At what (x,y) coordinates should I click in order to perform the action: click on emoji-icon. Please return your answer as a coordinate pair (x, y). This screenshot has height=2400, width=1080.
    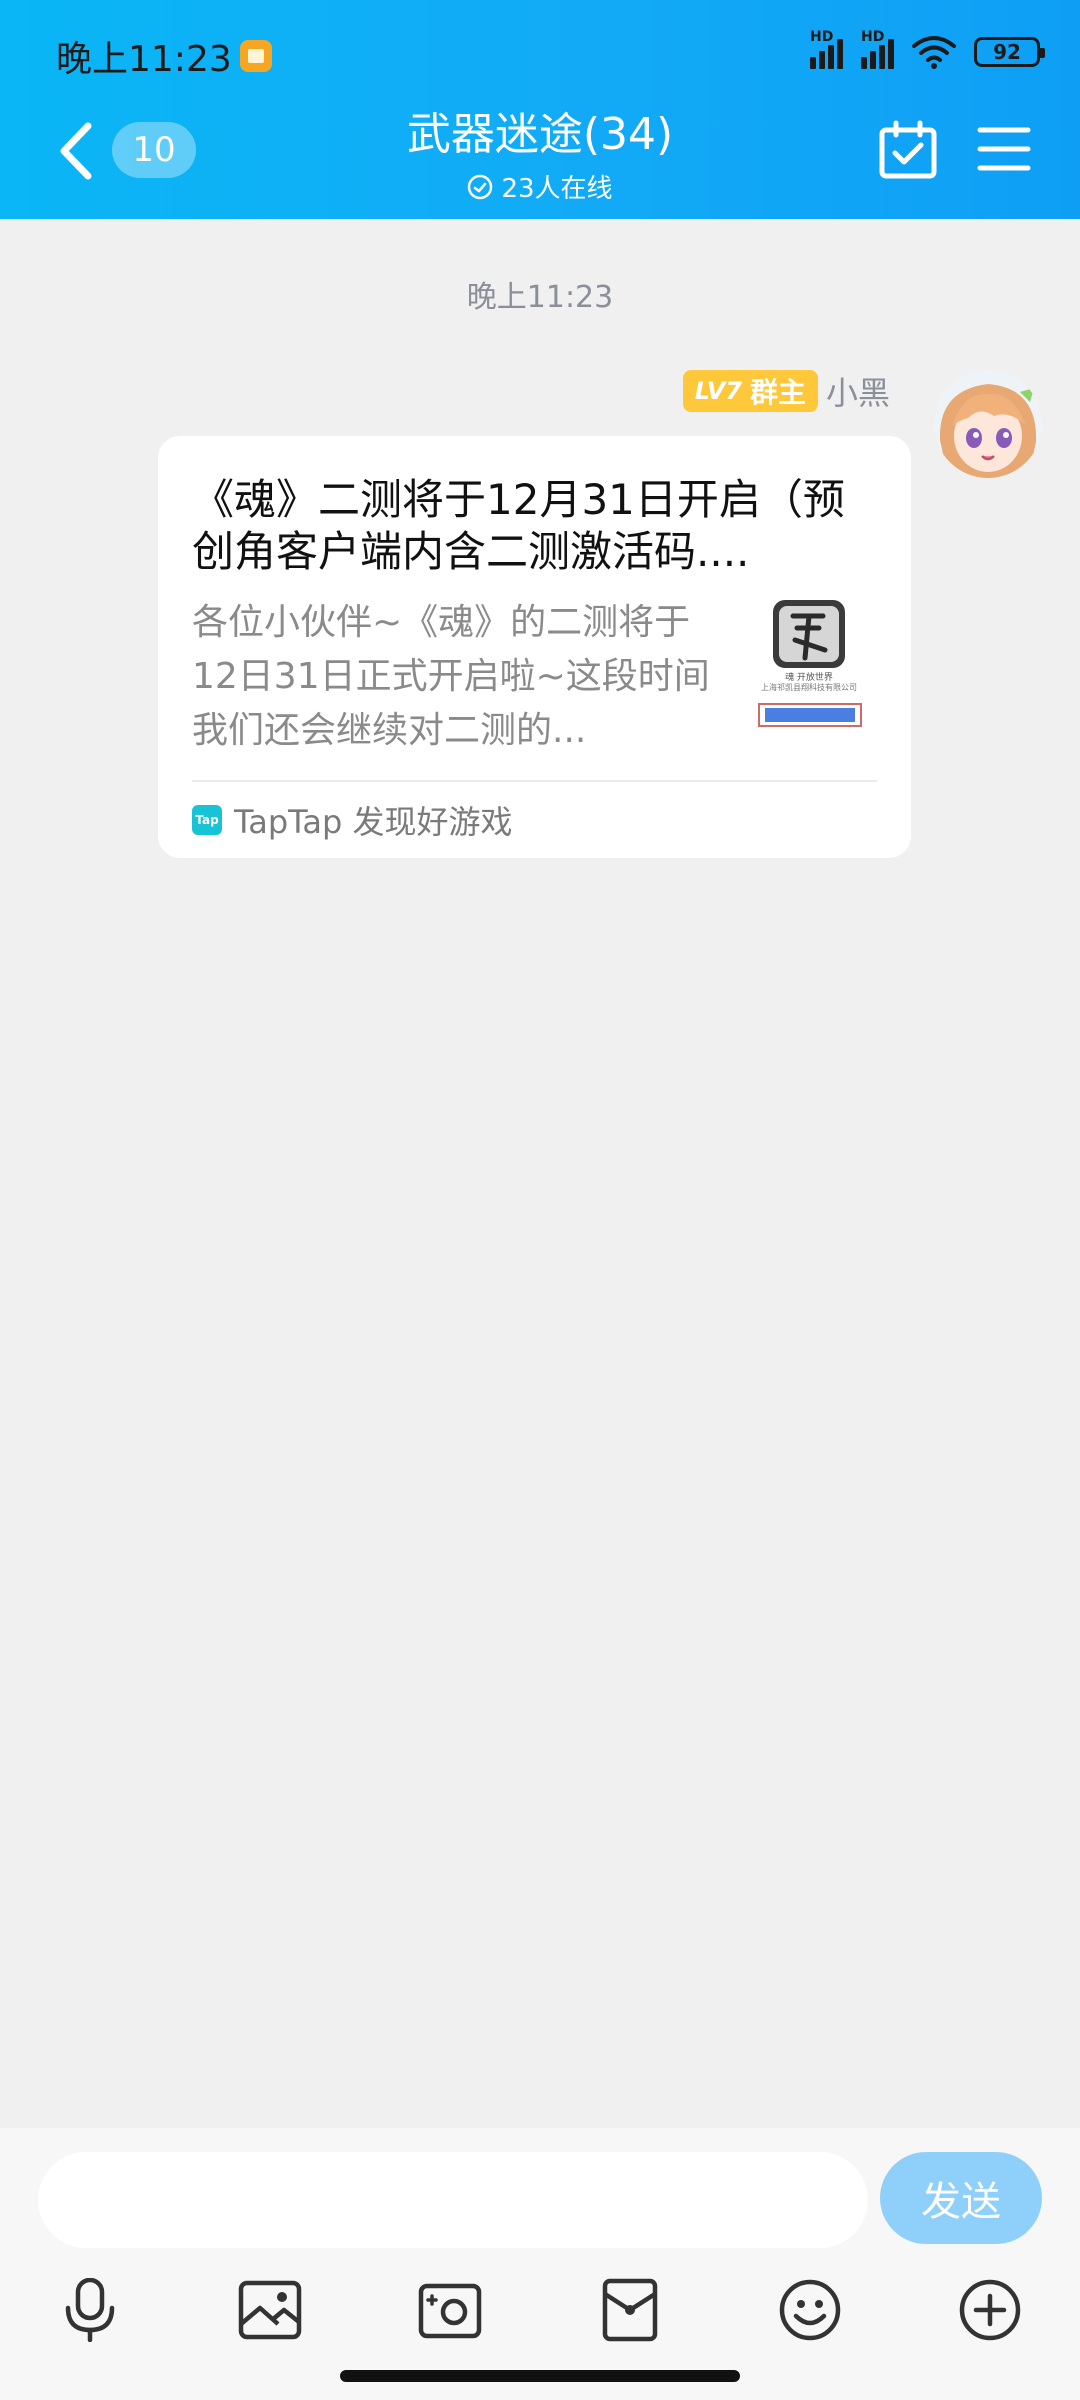
    Looking at the image, I should click on (810, 2310).